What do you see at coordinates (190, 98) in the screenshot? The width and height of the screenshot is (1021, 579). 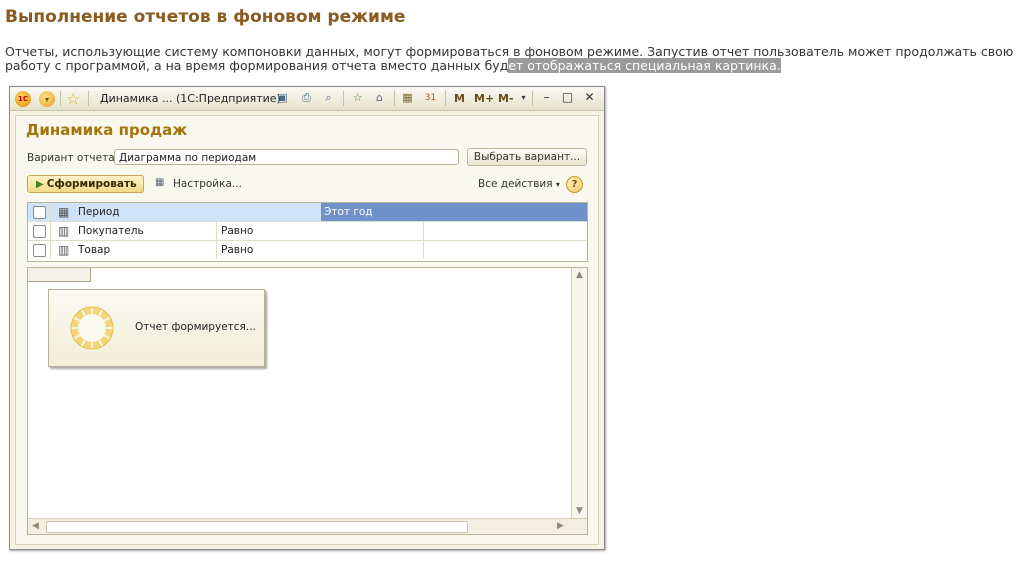 I see `window-title: Динамика ... (1С:Предприятие)` at bounding box center [190, 98].